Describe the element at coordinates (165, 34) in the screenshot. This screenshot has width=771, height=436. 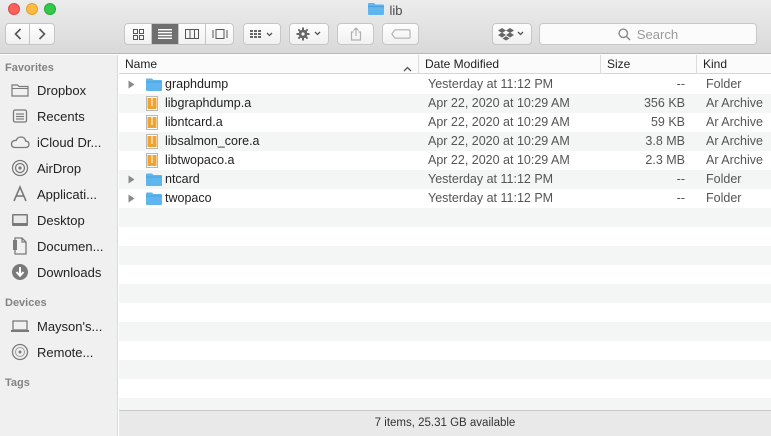
I see `list-view-button` at that location.